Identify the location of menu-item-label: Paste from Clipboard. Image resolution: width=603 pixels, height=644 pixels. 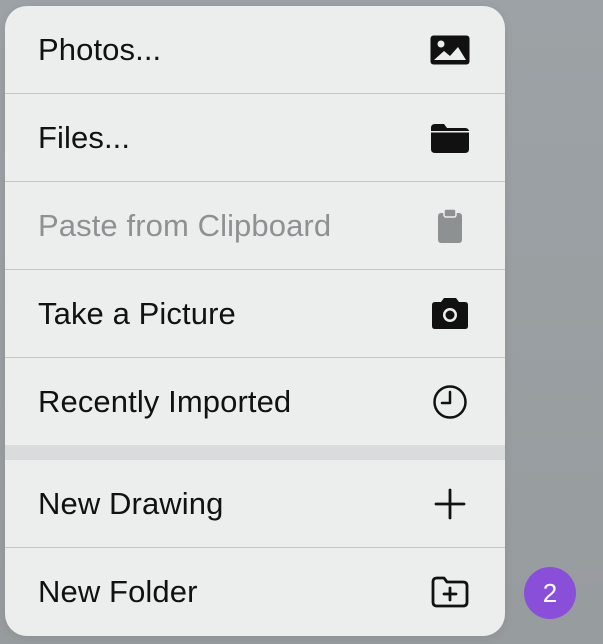
(185, 225).